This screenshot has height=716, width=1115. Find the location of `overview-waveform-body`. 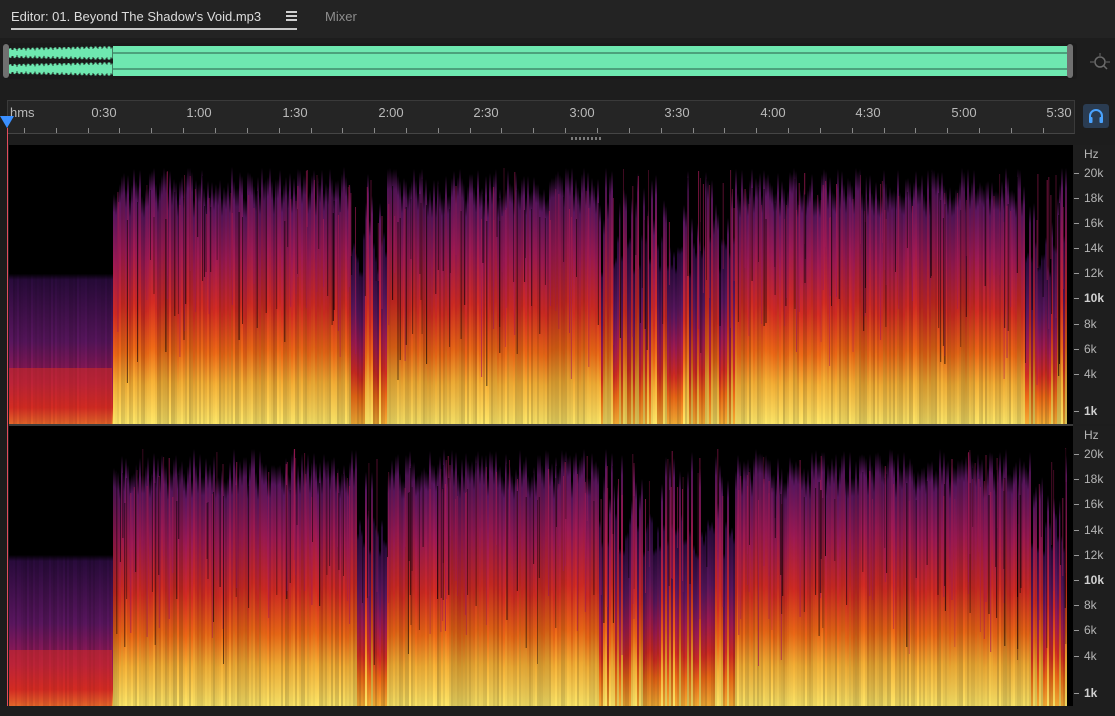

overview-waveform-body is located at coordinates (590, 61).